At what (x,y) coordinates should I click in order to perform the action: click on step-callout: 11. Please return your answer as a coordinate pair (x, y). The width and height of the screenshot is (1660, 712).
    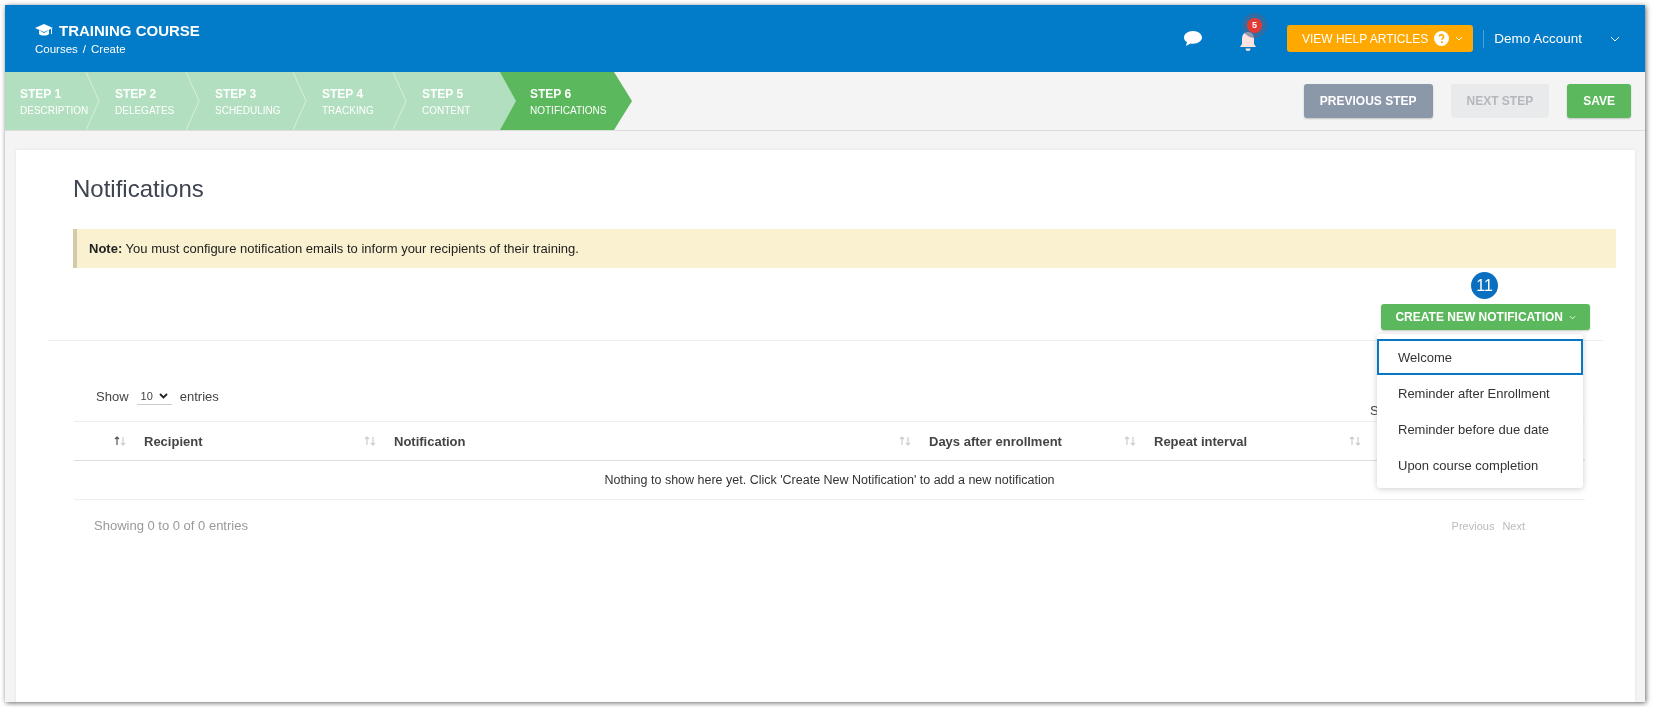
    Looking at the image, I should click on (1484, 285).